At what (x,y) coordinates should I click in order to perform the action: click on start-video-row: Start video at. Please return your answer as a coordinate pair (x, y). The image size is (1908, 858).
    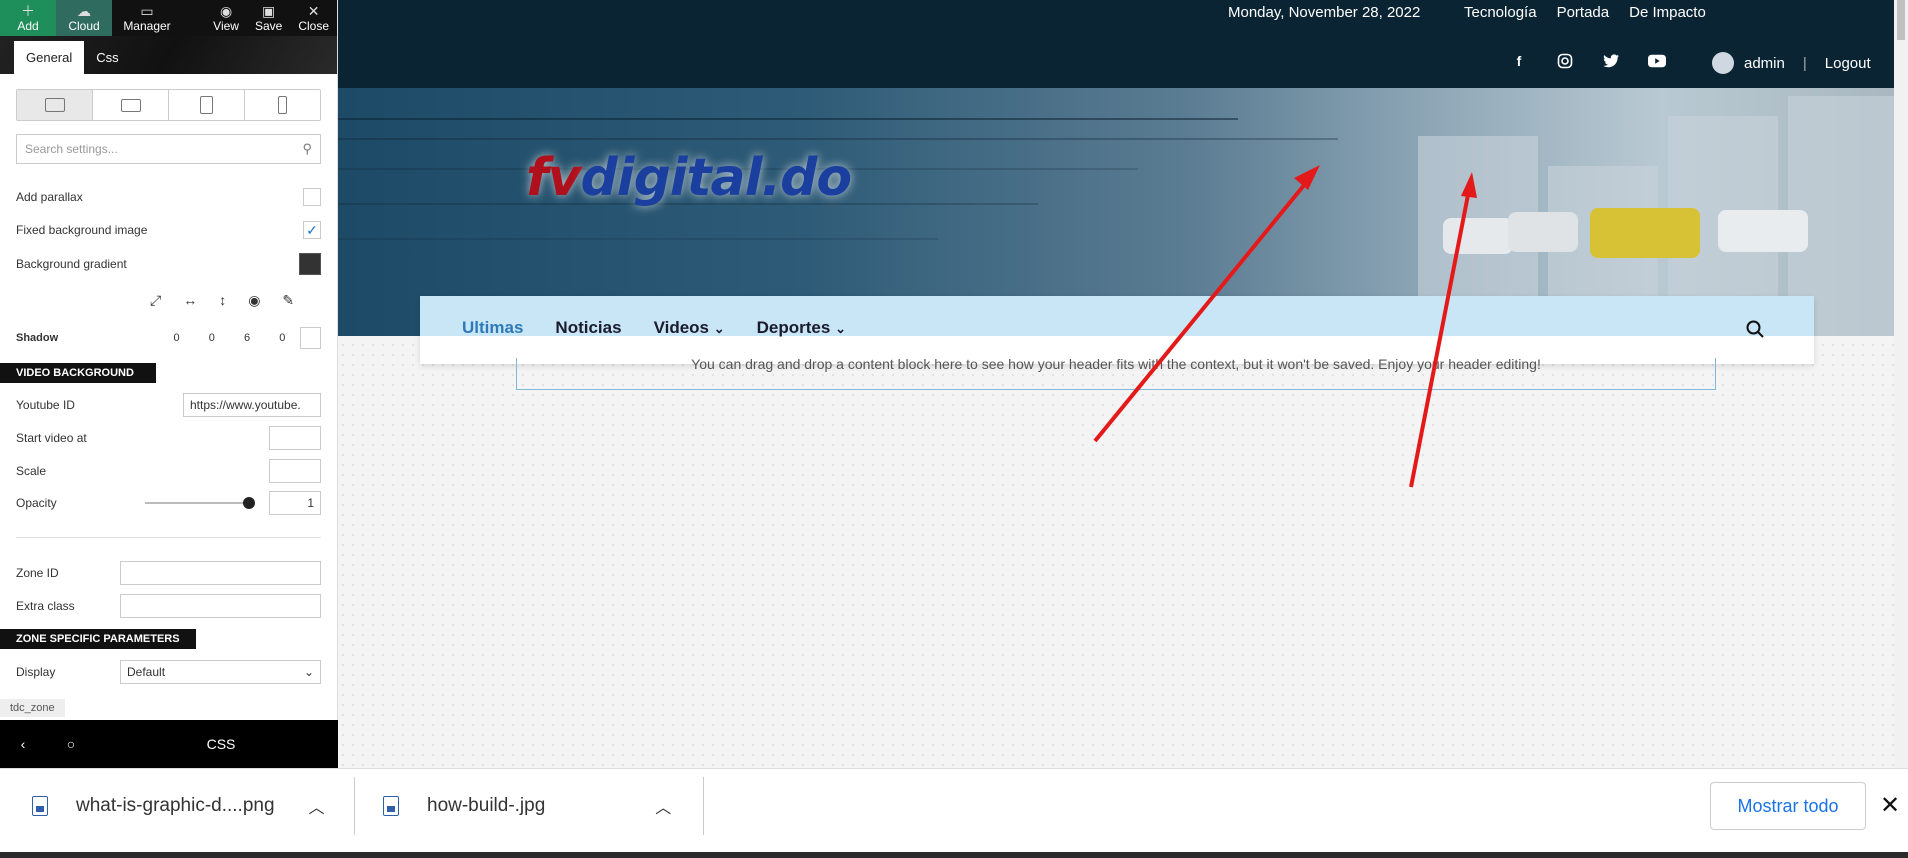
    Looking at the image, I should click on (168, 438).